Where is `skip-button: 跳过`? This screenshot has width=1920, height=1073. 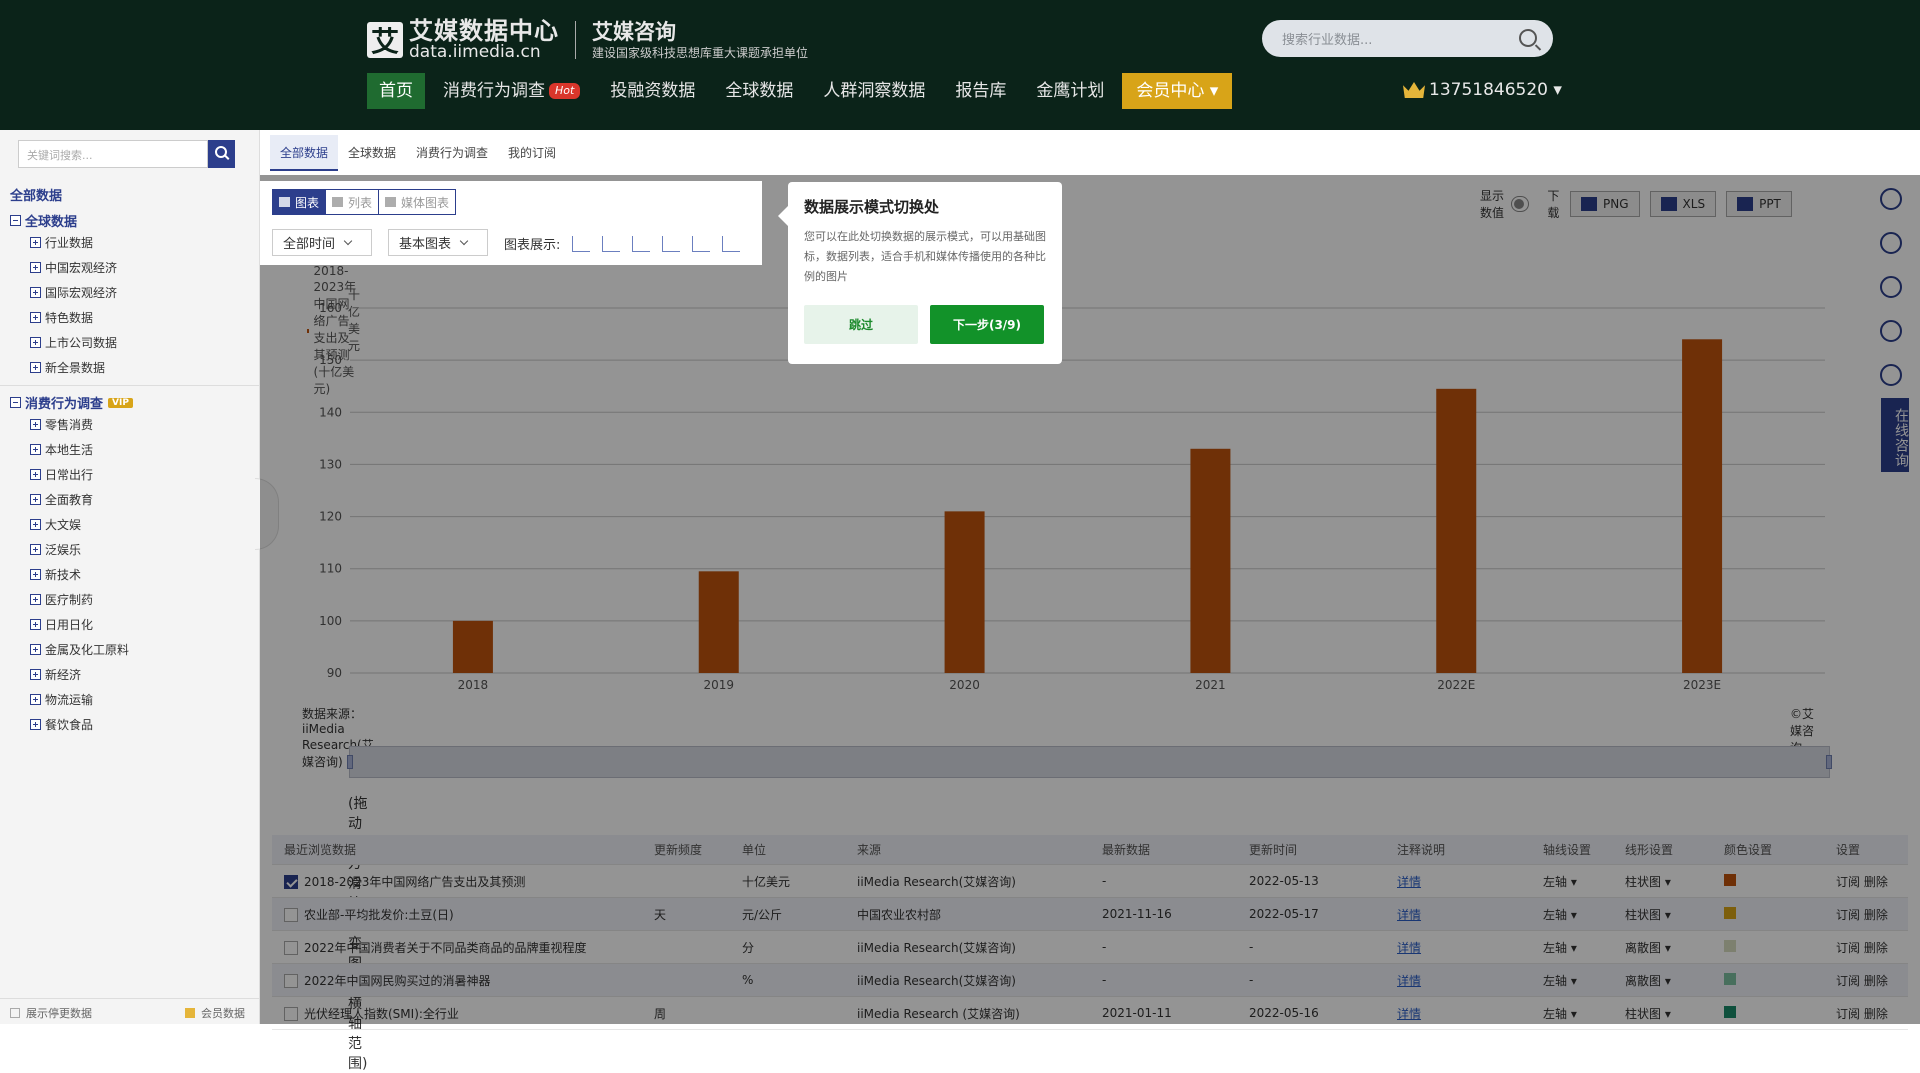
skip-button: 跳过 is located at coordinates (861, 324).